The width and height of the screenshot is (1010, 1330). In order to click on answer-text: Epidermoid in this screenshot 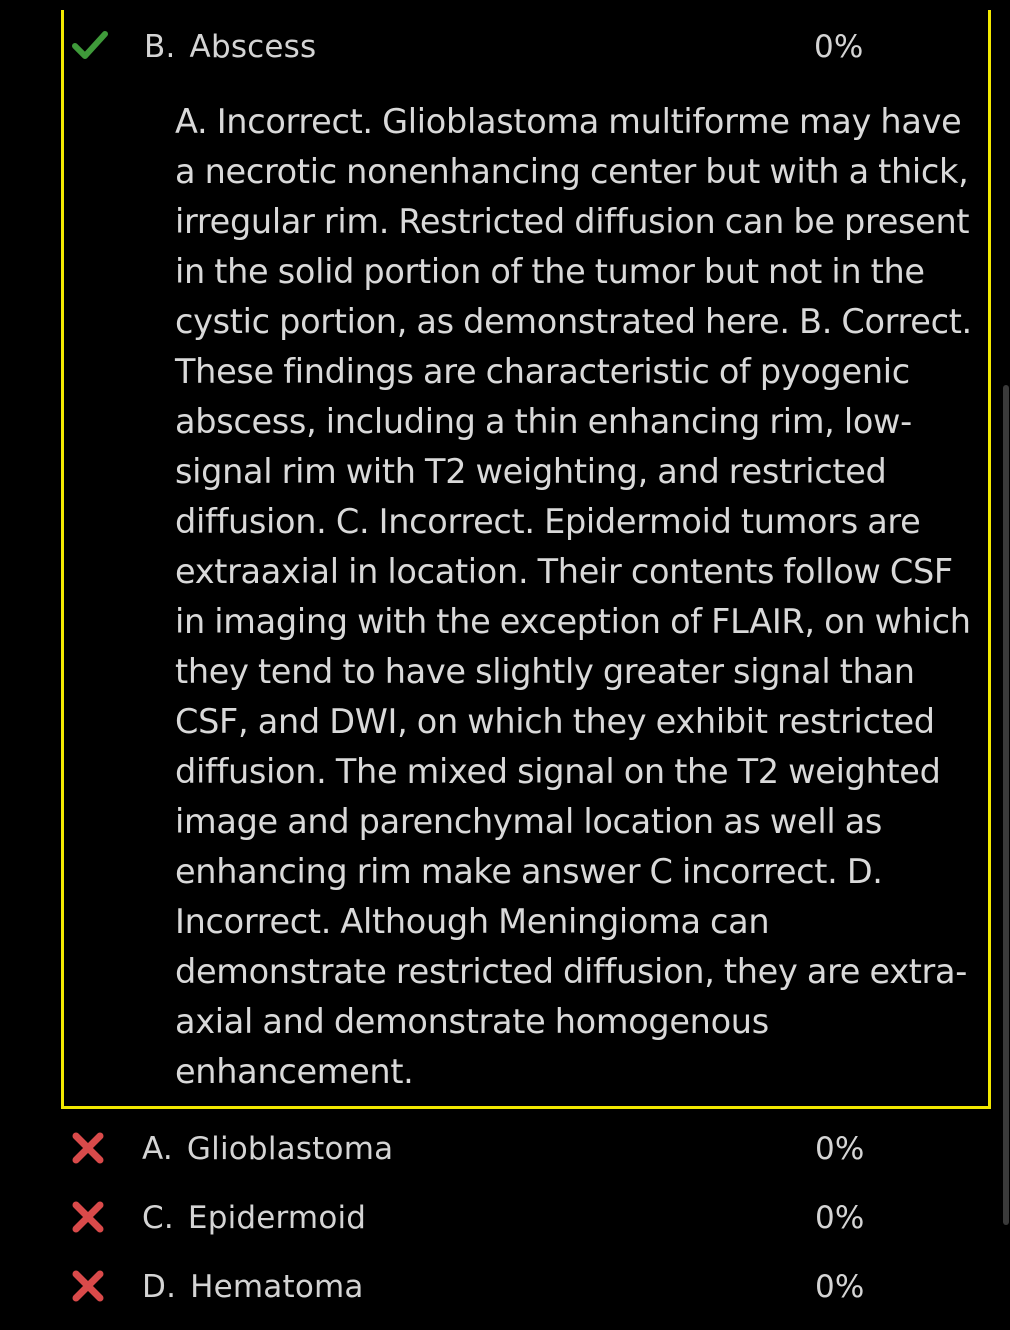, I will do `click(277, 1218)`.